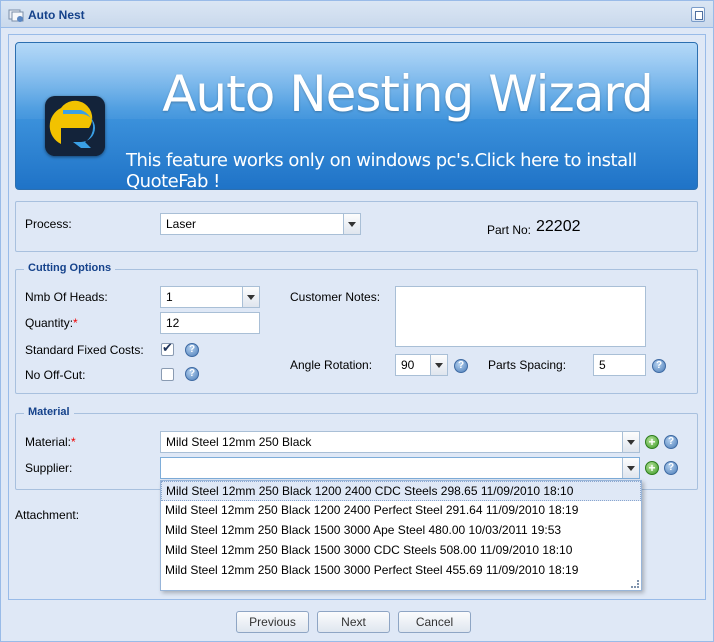  Describe the element at coordinates (421, 365) in the screenshot. I see `angle-rotation-select: 90` at that location.